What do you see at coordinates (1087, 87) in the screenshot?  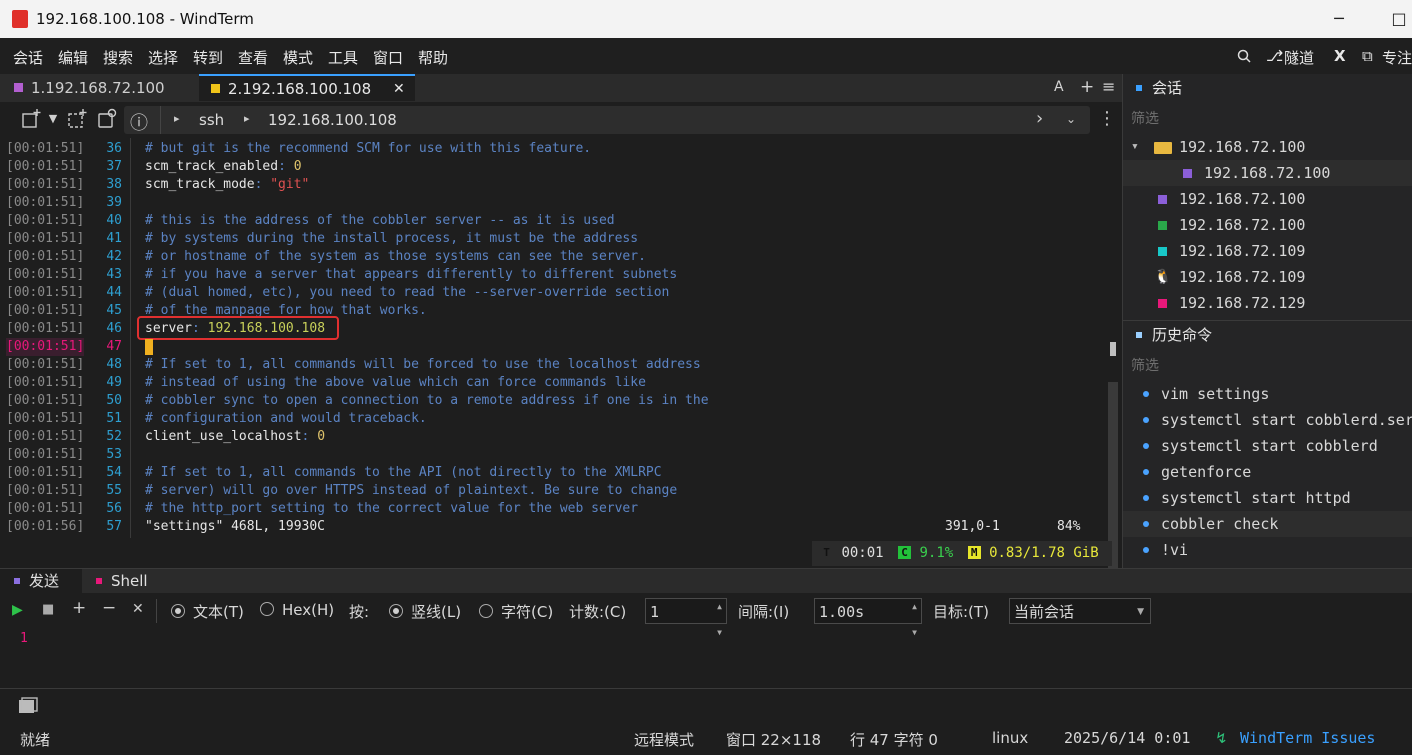 I see `add-tab-icon: +` at bounding box center [1087, 87].